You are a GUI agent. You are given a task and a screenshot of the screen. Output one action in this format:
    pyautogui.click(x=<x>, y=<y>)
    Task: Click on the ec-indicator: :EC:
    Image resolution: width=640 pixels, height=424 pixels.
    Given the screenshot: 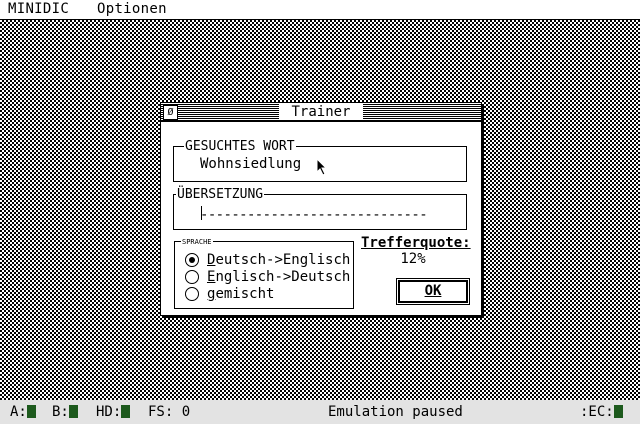 What is the action you would take?
    pyautogui.click(x=601, y=412)
    